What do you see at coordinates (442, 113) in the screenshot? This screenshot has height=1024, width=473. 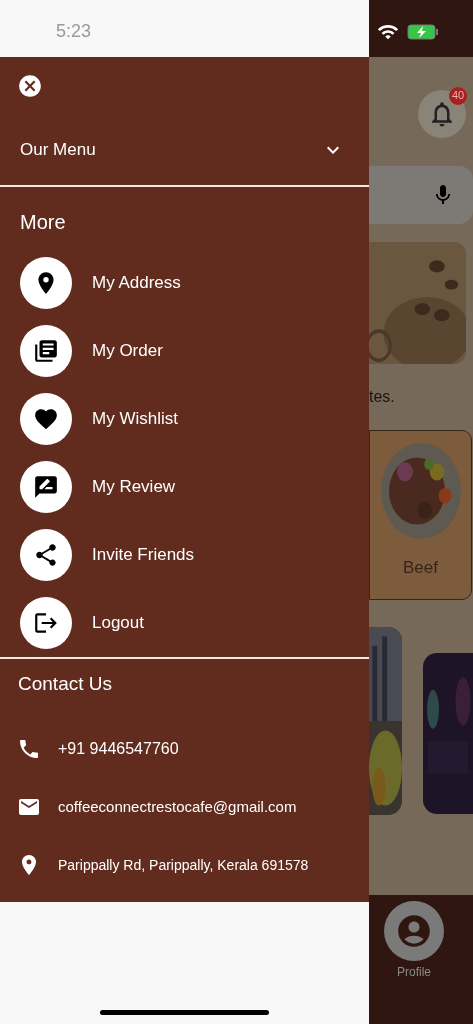 I see `notification-button: 40` at bounding box center [442, 113].